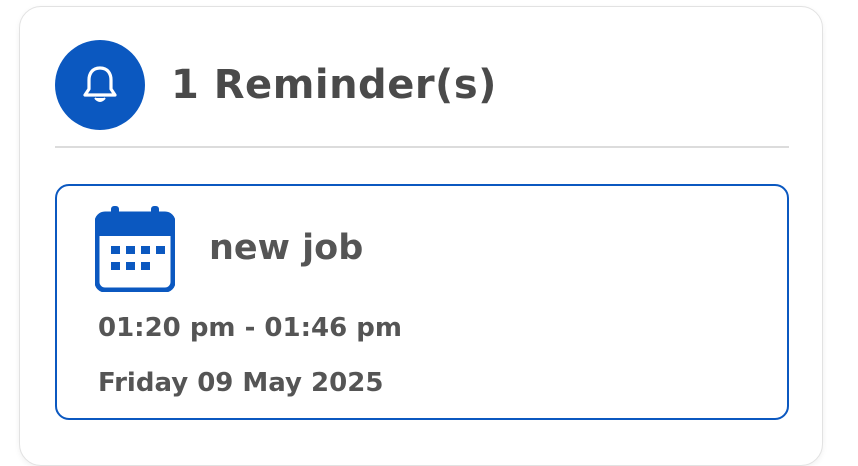 This screenshot has height=466, width=858. What do you see at coordinates (286, 248) in the screenshot?
I see `reminder-title: new job` at bounding box center [286, 248].